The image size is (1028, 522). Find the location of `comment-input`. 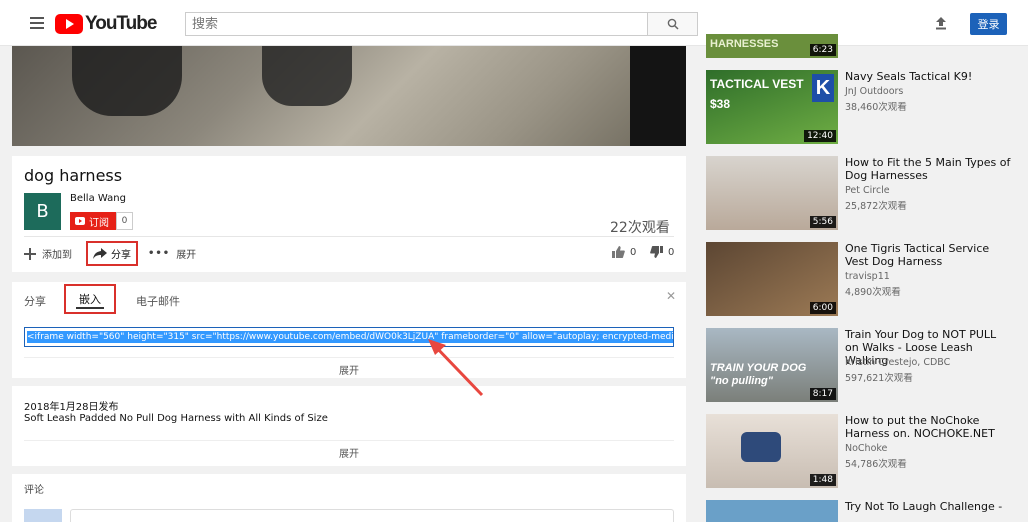

comment-input is located at coordinates (372, 515).